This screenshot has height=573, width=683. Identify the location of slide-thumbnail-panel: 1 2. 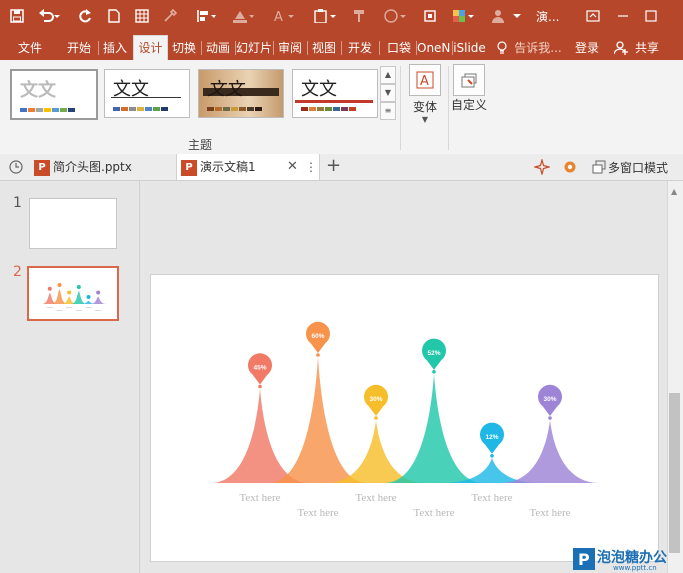
(70, 377).